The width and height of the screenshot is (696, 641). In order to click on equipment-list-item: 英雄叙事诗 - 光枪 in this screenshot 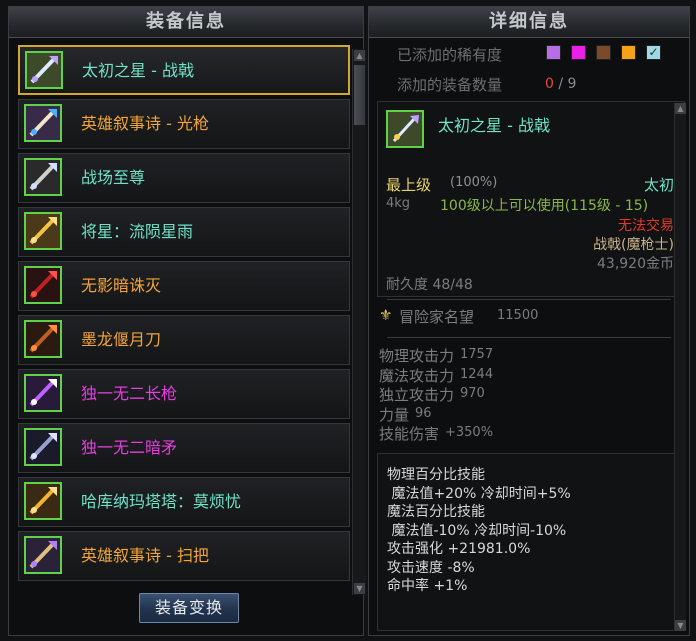, I will do `click(184, 124)`.